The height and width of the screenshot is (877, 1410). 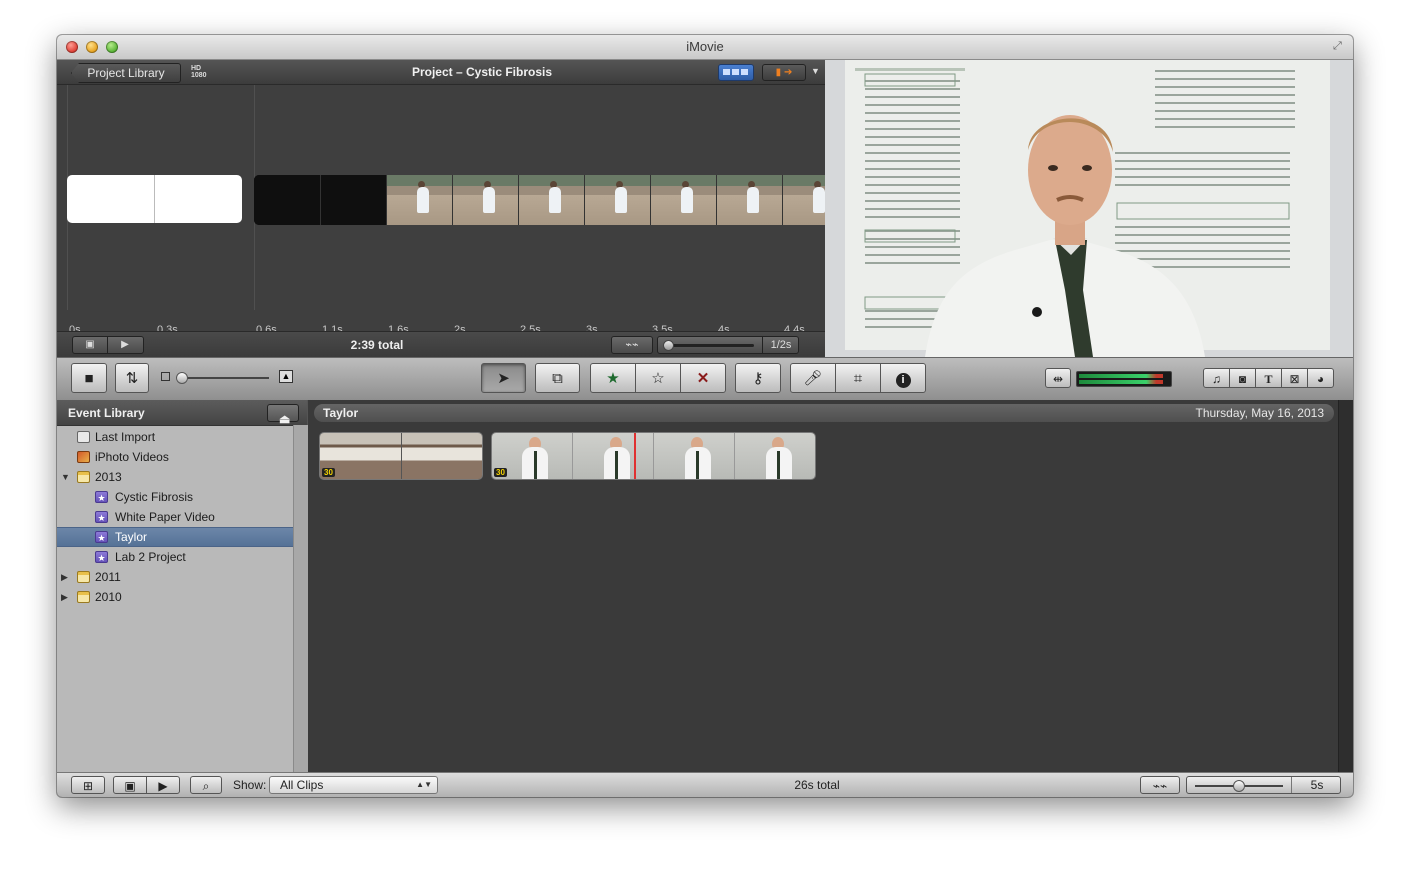 I want to click on search-icon: ⌕, so click(x=206, y=786).